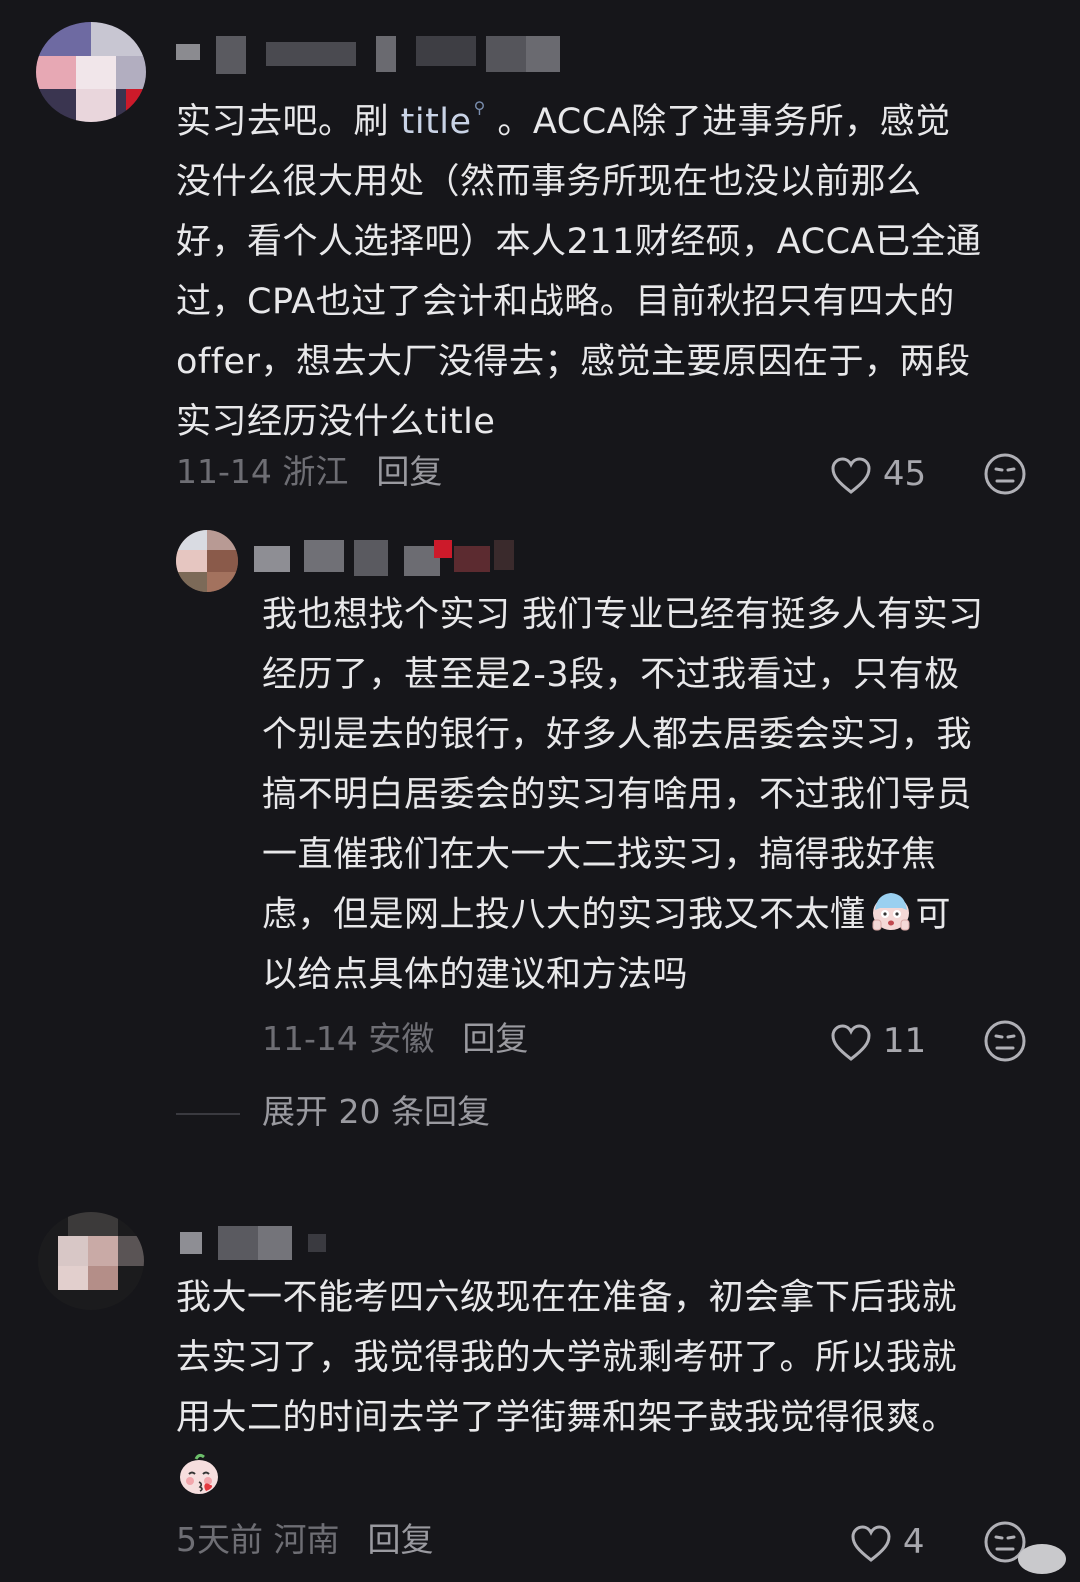 The height and width of the screenshot is (1582, 1080). Describe the element at coordinates (611, 115) in the screenshot. I see `comment-line: 实习去吧。刷 title ⚲ 。ACCA除了进事务所，感觉` at that location.